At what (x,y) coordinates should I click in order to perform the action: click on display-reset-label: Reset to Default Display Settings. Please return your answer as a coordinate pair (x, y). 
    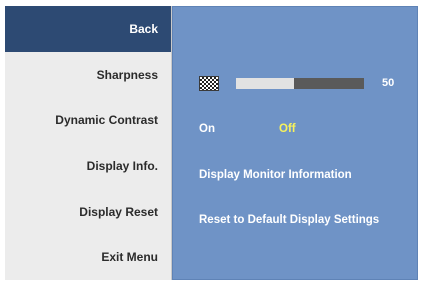
    Looking at the image, I should click on (289, 220).